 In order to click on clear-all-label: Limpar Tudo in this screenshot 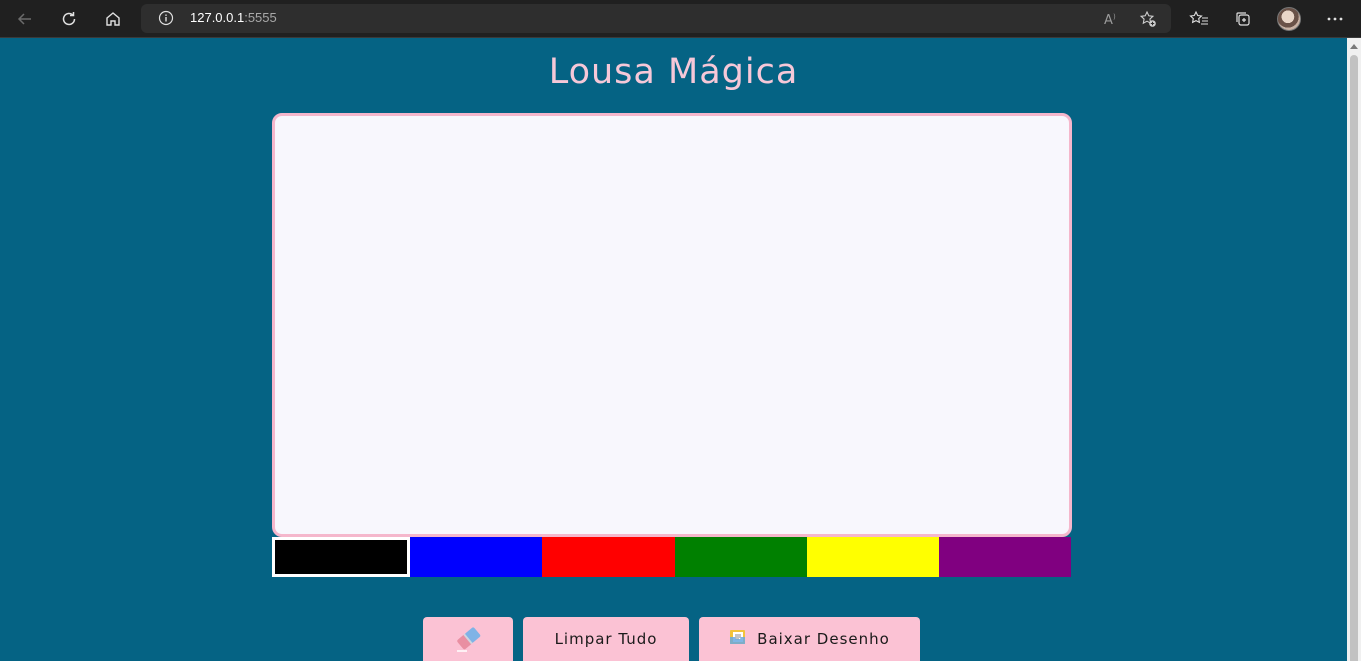, I will do `click(606, 639)`.